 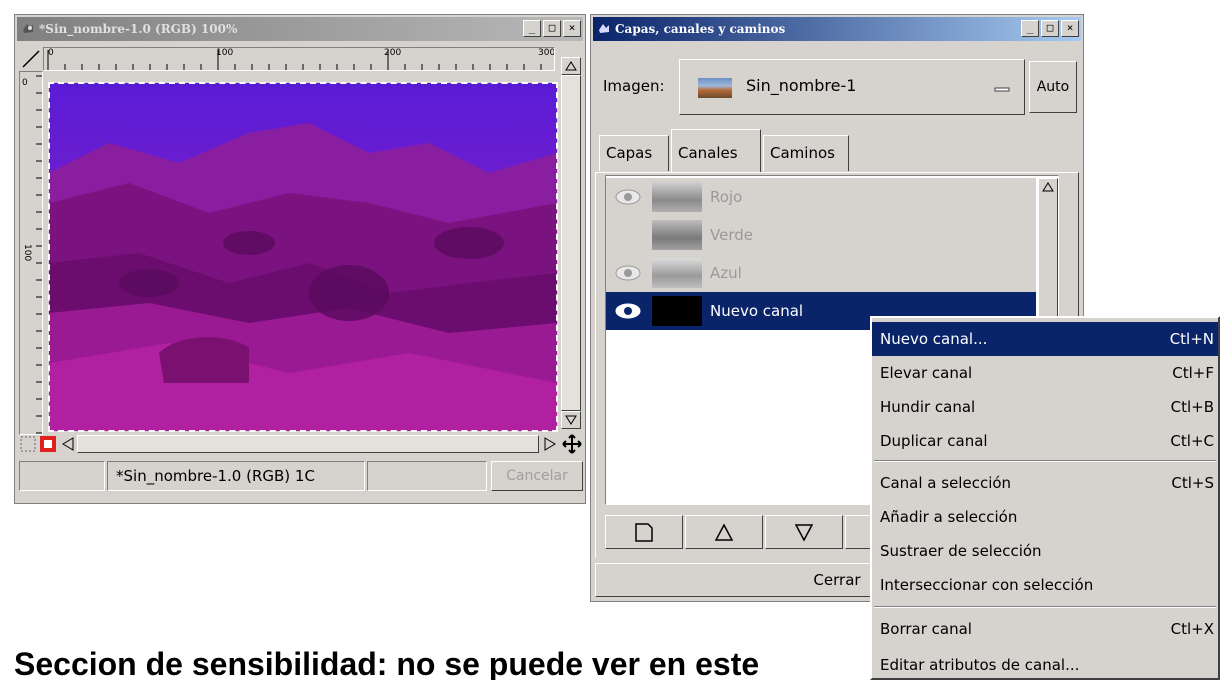 What do you see at coordinates (300, 29) in the screenshot?
I see `image-window-titlebar: *Sin_nombre-1.0 (RGB) 100% _ □ ×` at bounding box center [300, 29].